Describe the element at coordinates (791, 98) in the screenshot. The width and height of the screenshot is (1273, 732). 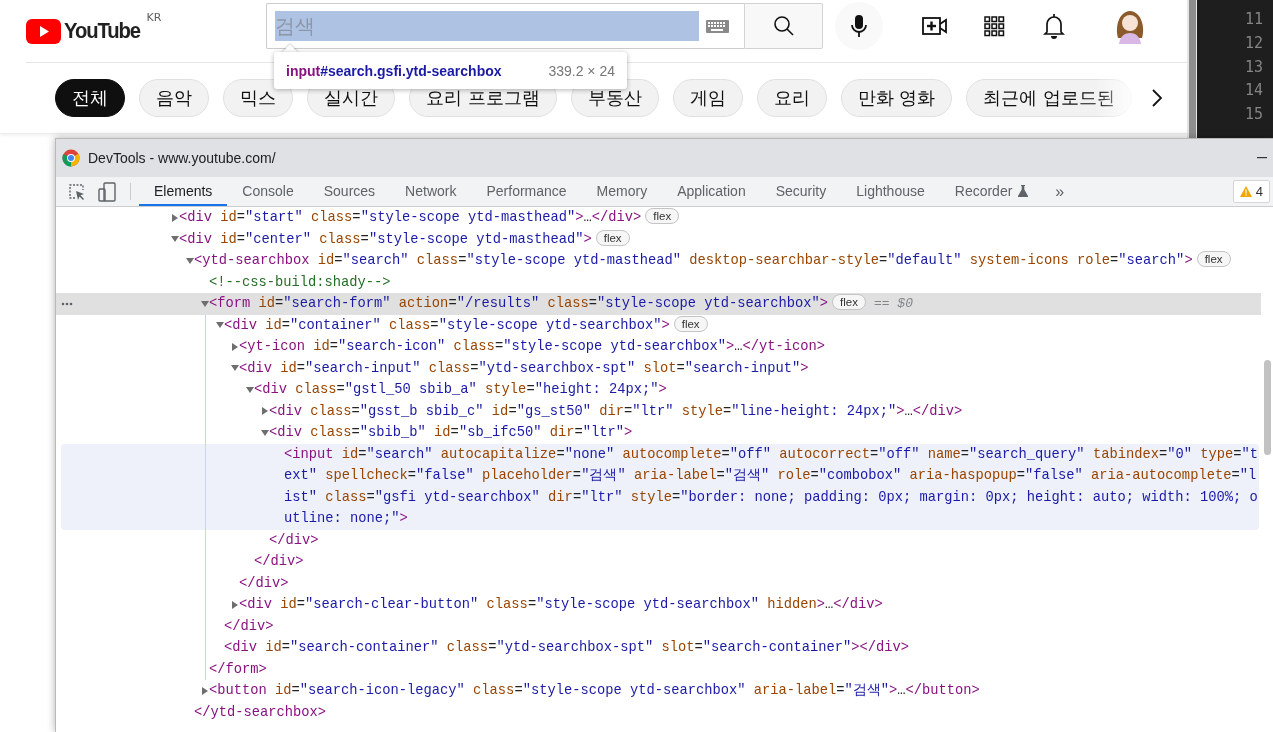
I see `category-chip: 요리` at that location.